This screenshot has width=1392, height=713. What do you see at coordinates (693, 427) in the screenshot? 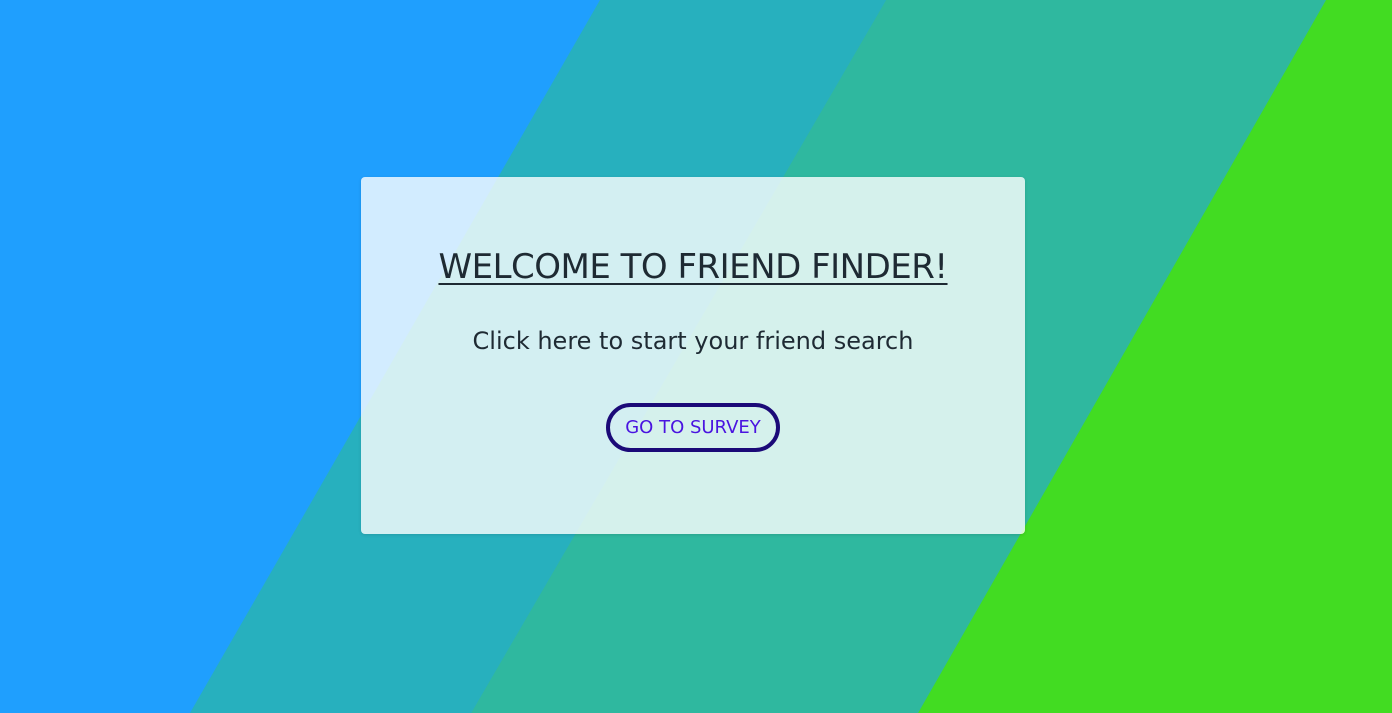
I see `go-to-survey-button: GO TO SURVEY` at bounding box center [693, 427].